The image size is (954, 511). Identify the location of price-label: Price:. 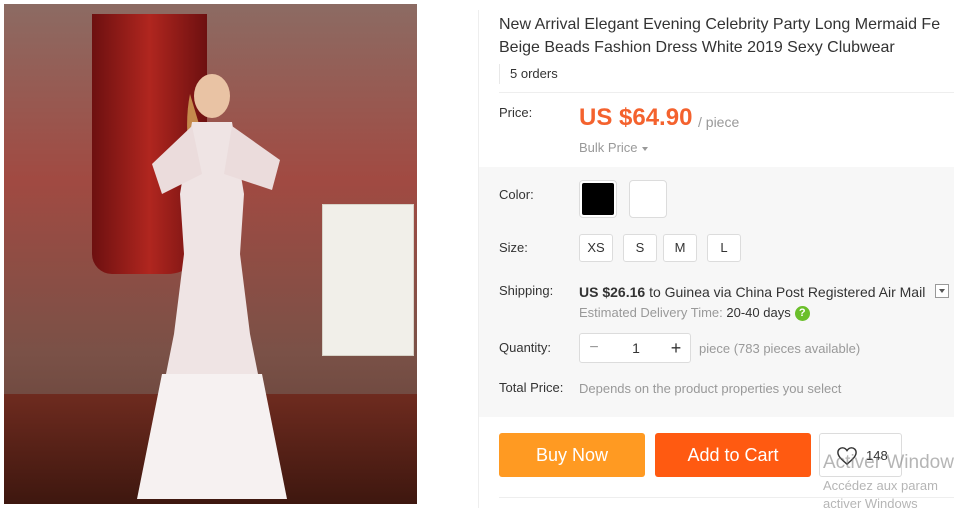
(516, 112).